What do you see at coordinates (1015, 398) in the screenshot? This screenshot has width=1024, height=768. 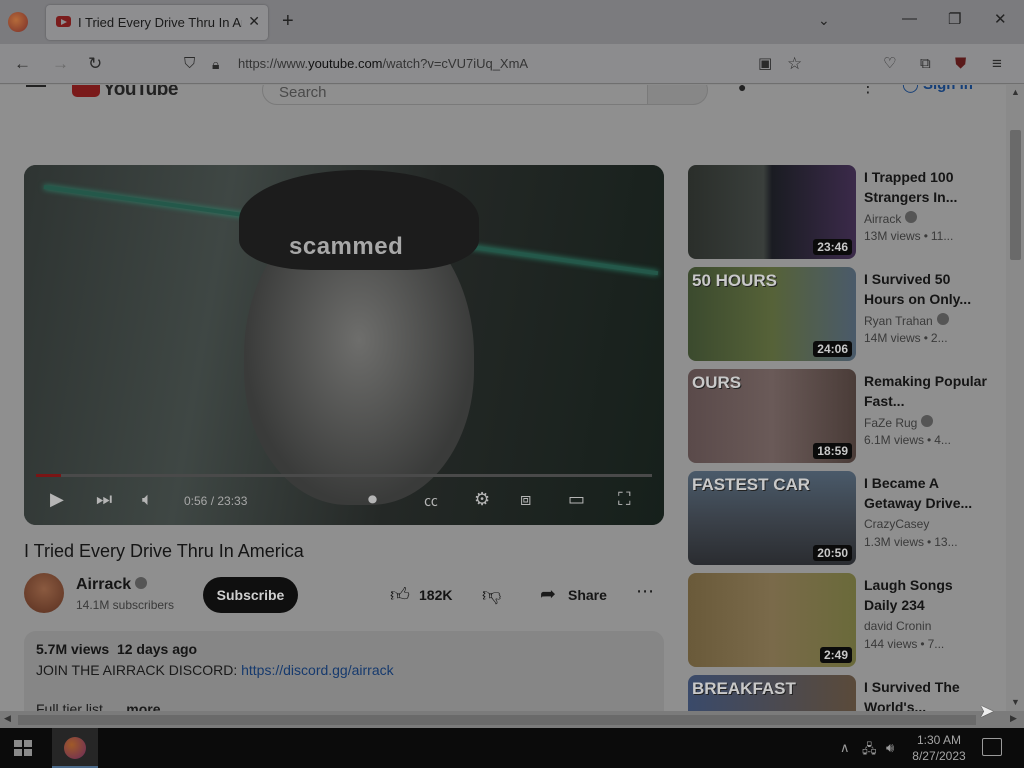 I see `vertical-scrollbar: ▲ ▼` at bounding box center [1015, 398].